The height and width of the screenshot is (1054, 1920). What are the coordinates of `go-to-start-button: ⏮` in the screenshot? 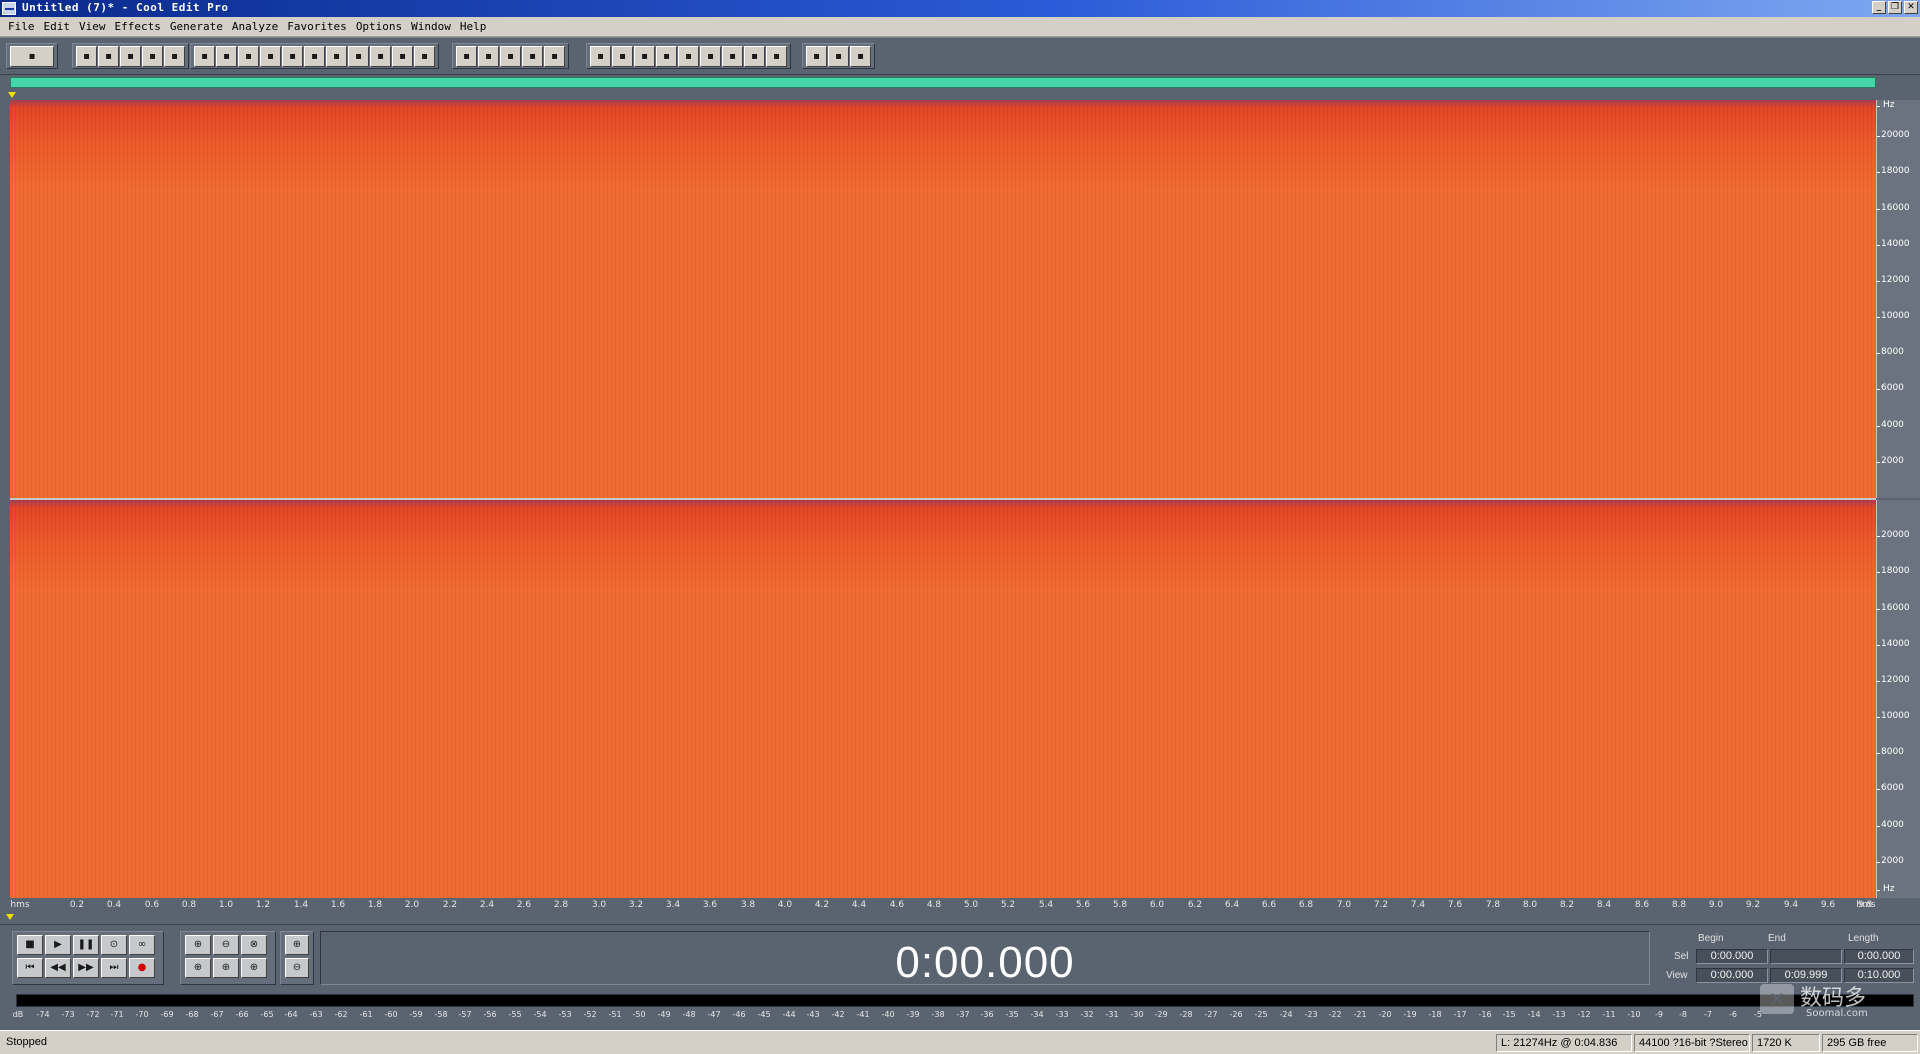 It's located at (30, 968).